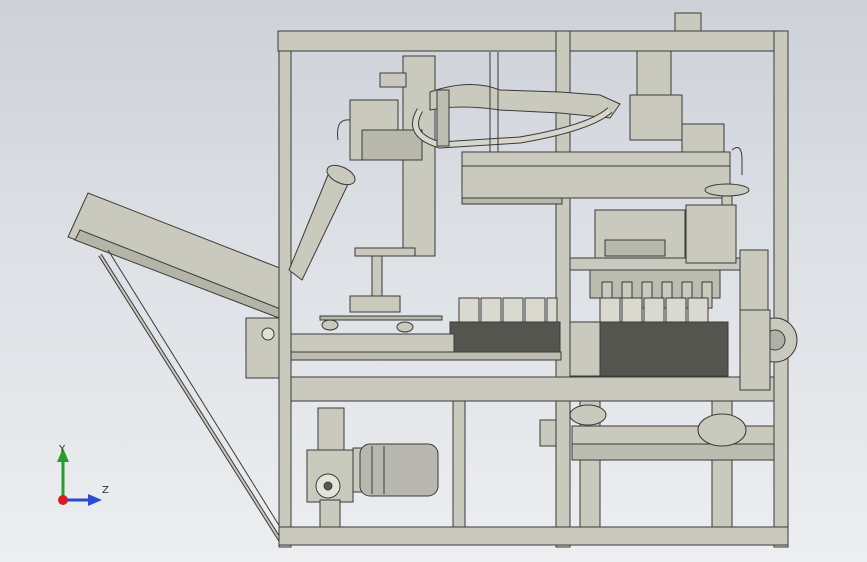 Image resolution: width=867 pixels, height=562 pixels. I want to click on capping-head, so click(669, 257).